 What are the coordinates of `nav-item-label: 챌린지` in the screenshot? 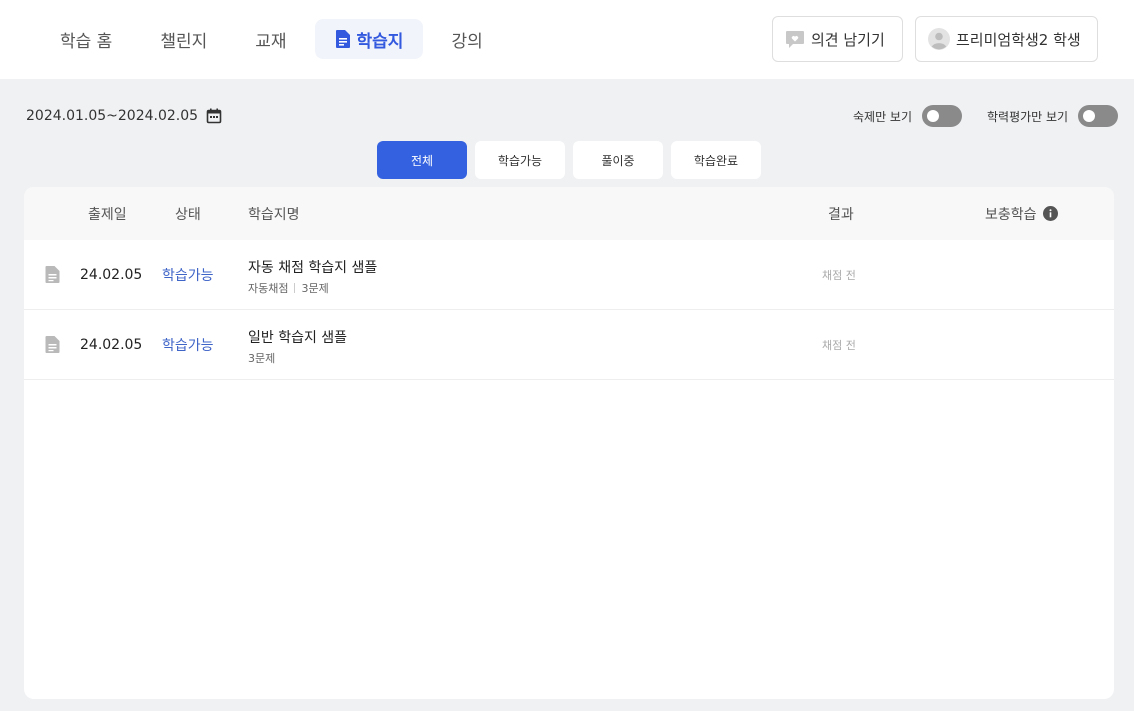 It's located at (184, 41).